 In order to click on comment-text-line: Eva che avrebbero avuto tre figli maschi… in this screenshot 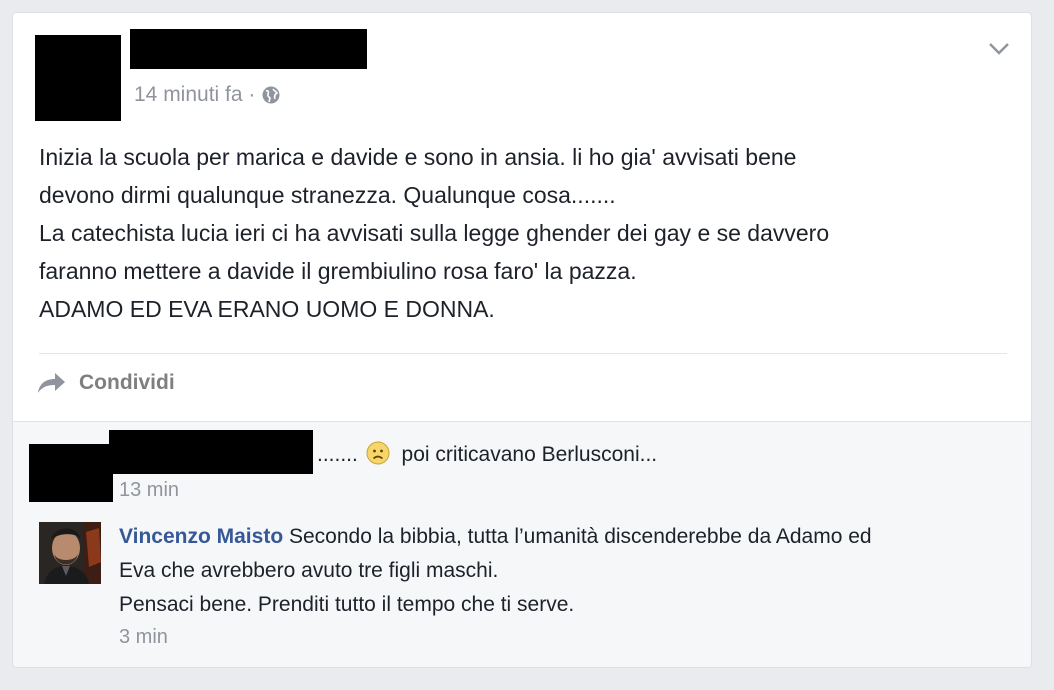, I will do `click(309, 570)`.